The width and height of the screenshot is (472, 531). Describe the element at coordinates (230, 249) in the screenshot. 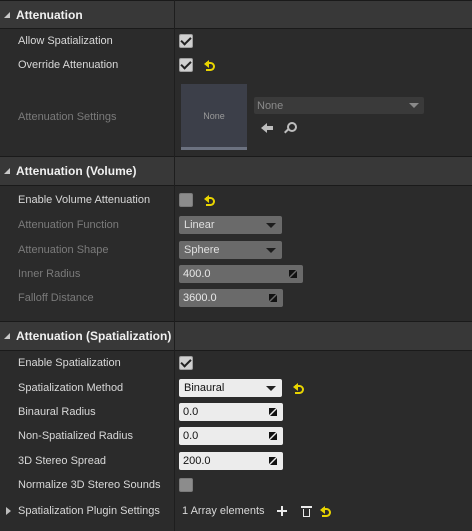

I see `attenuation-shape-dropdown: Sphere` at that location.